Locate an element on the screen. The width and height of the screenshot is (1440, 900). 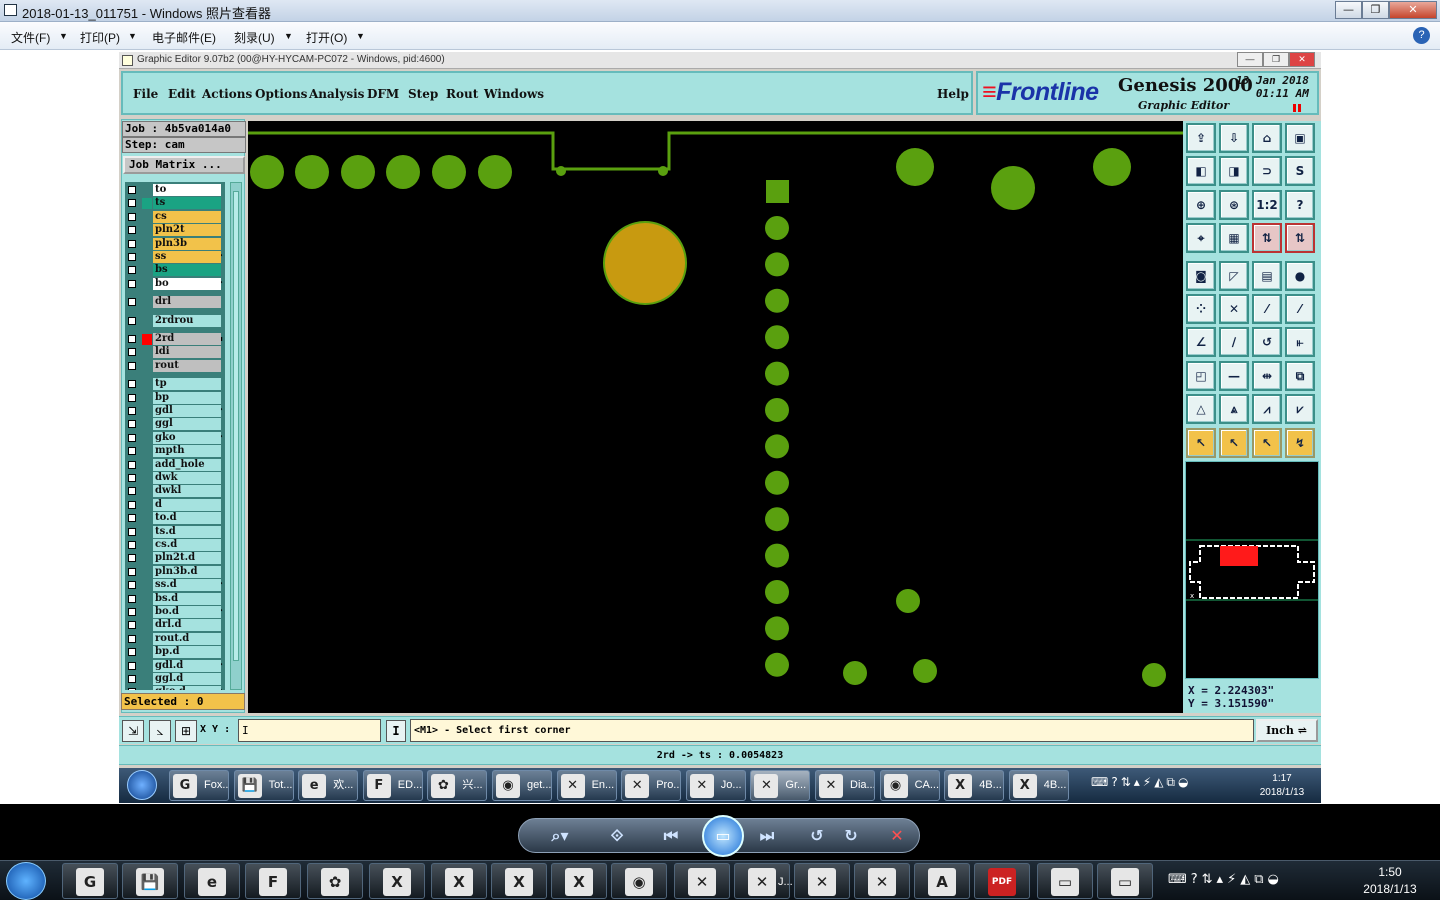
layer-row: tp is located at coordinates (175, 384).